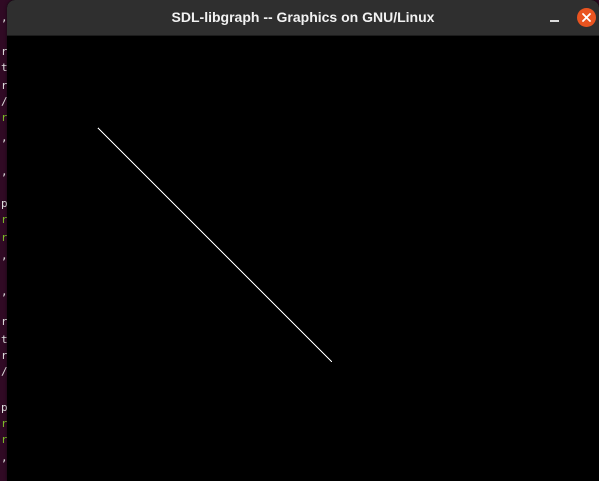 This screenshot has height=481, width=599. Describe the element at coordinates (554, 18) in the screenshot. I see `minimize-button` at that location.